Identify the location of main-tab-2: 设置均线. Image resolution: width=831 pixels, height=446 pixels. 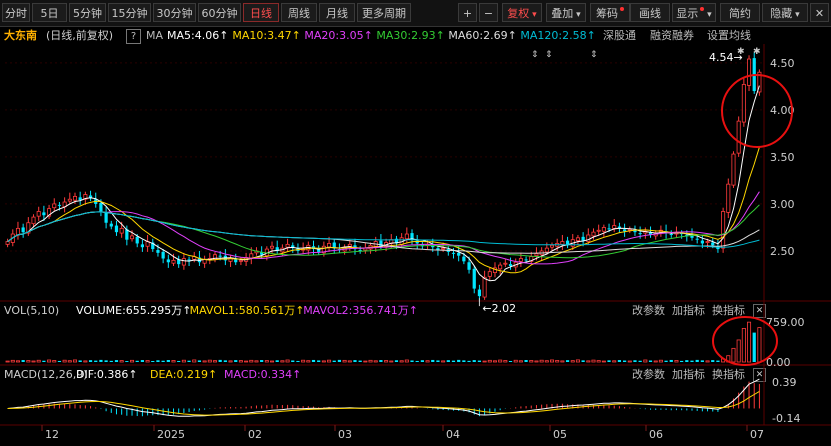
(729, 36).